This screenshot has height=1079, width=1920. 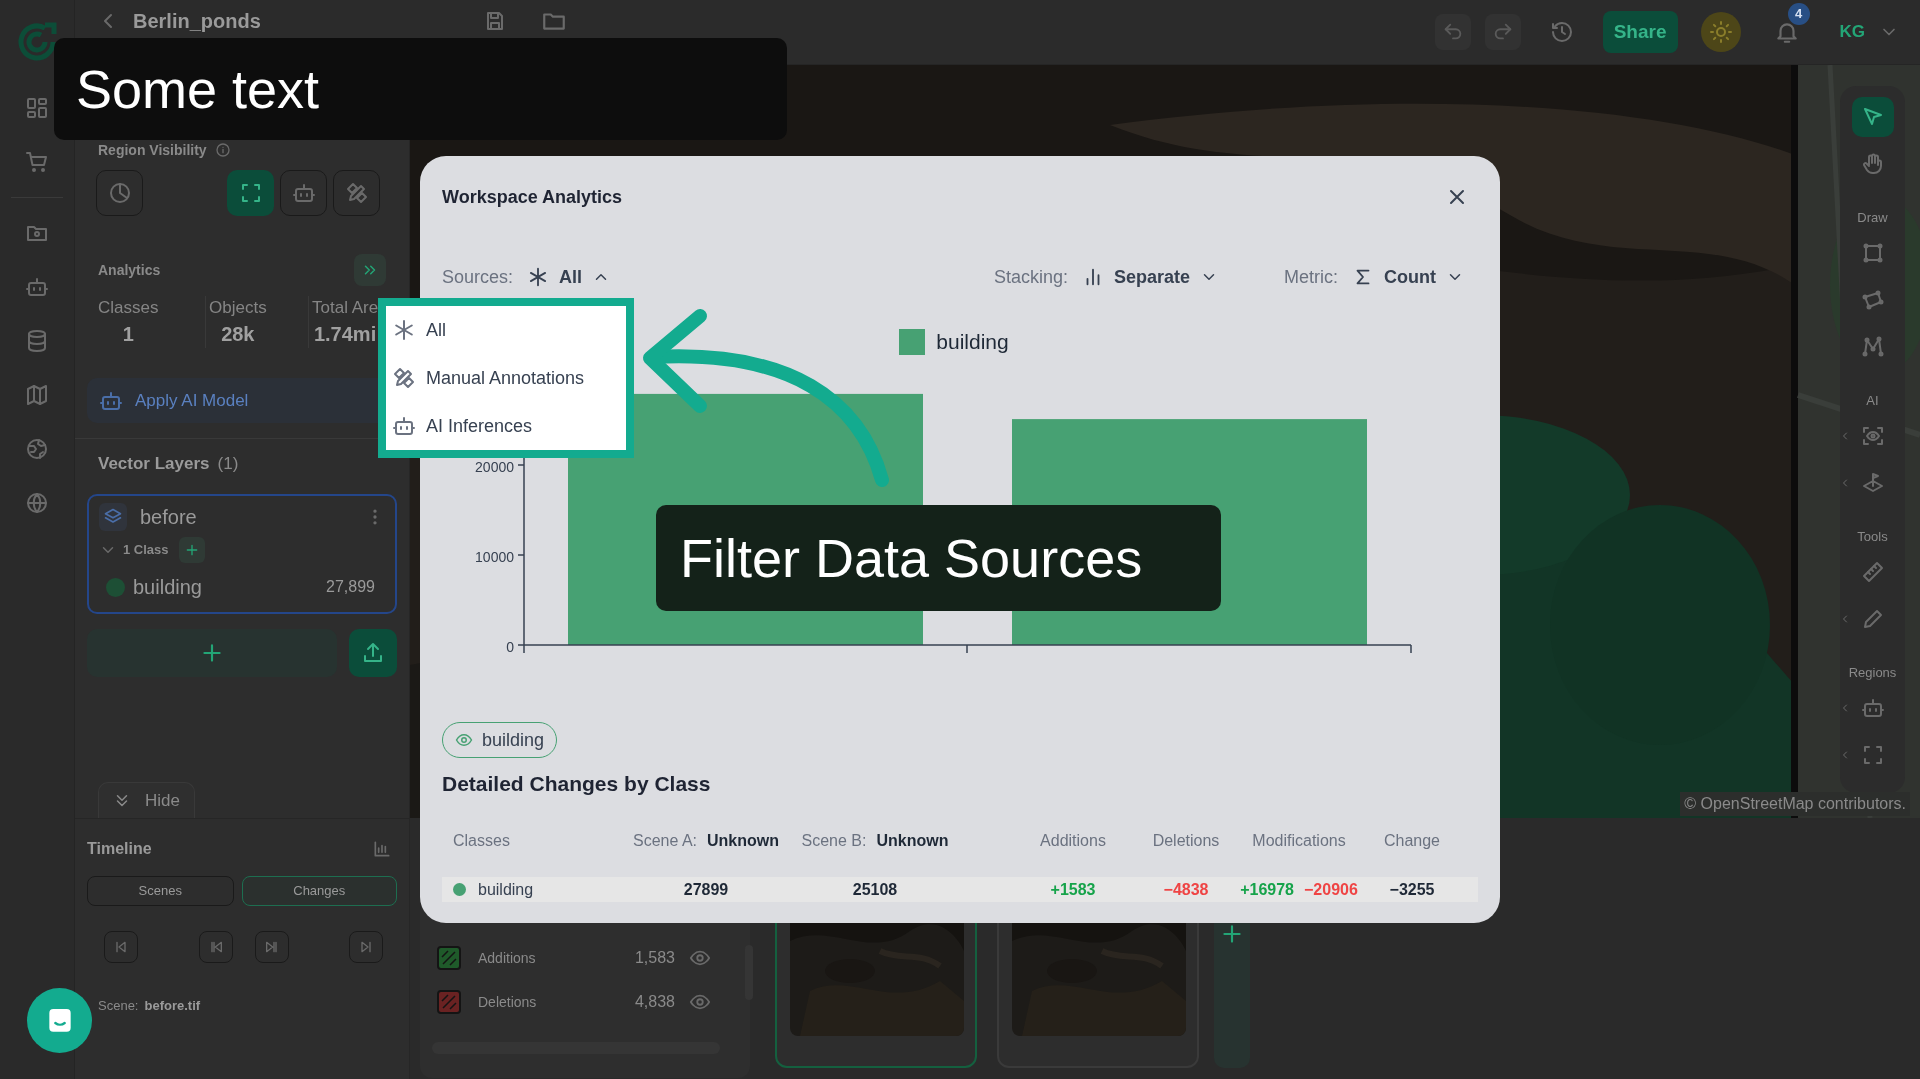 What do you see at coordinates (576, 784) in the screenshot?
I see `section-title: Detailed Changes by Class` at bounding box center [576, 784].